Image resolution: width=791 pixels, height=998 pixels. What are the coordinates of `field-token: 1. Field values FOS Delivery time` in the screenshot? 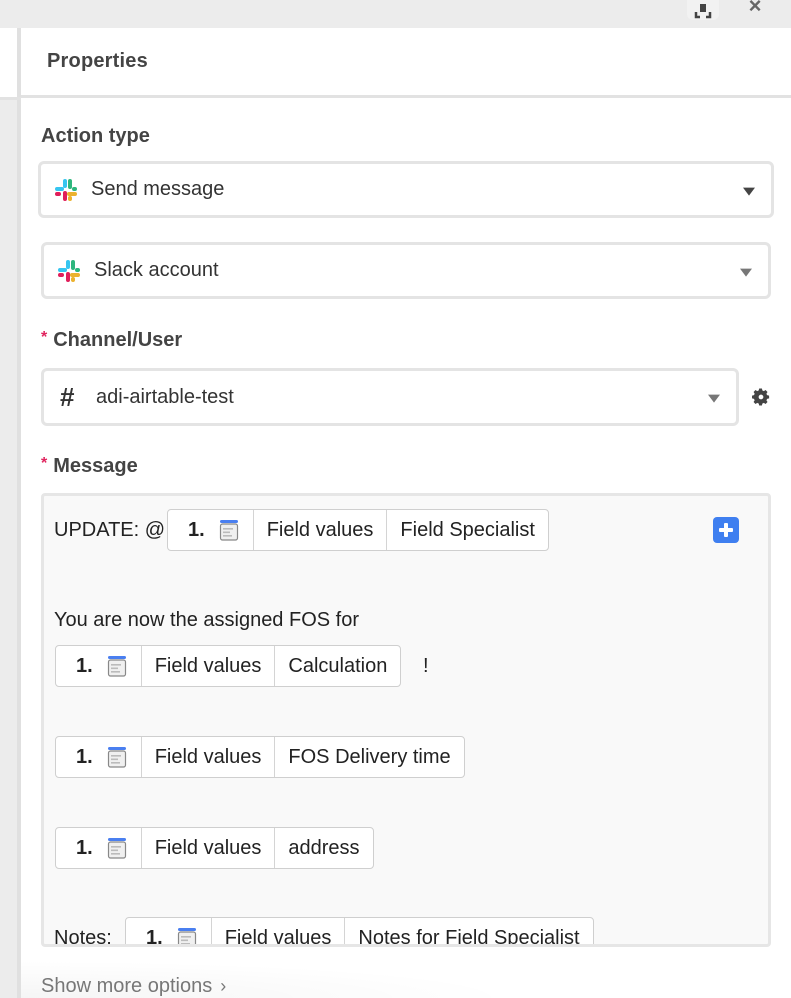 It's located at (260, 757).